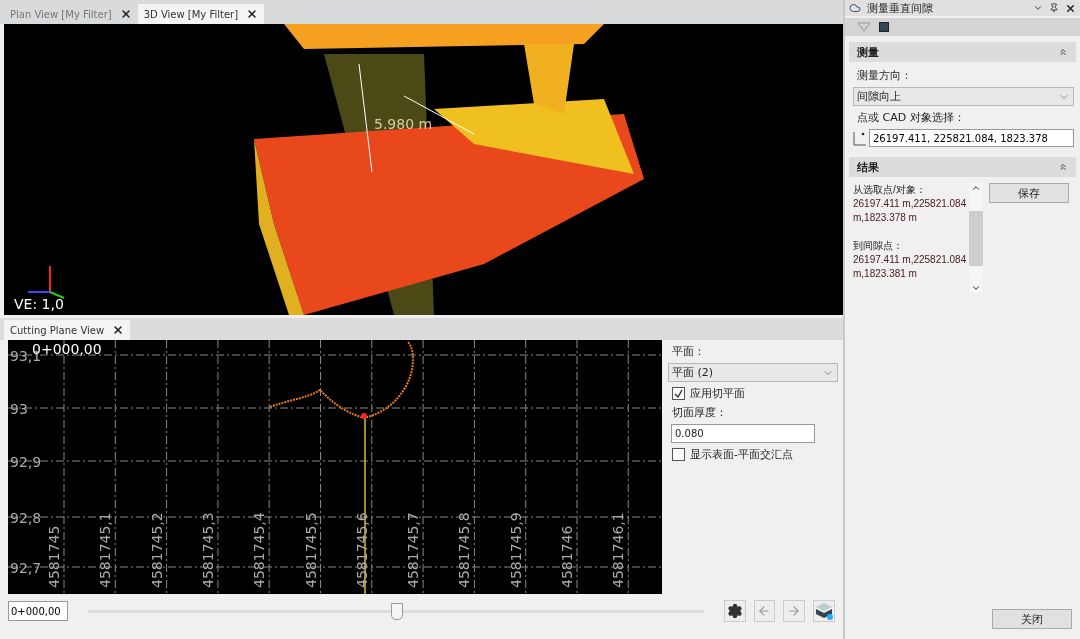  I want to click on direction-label: 测量方向：, so click(884, 75).